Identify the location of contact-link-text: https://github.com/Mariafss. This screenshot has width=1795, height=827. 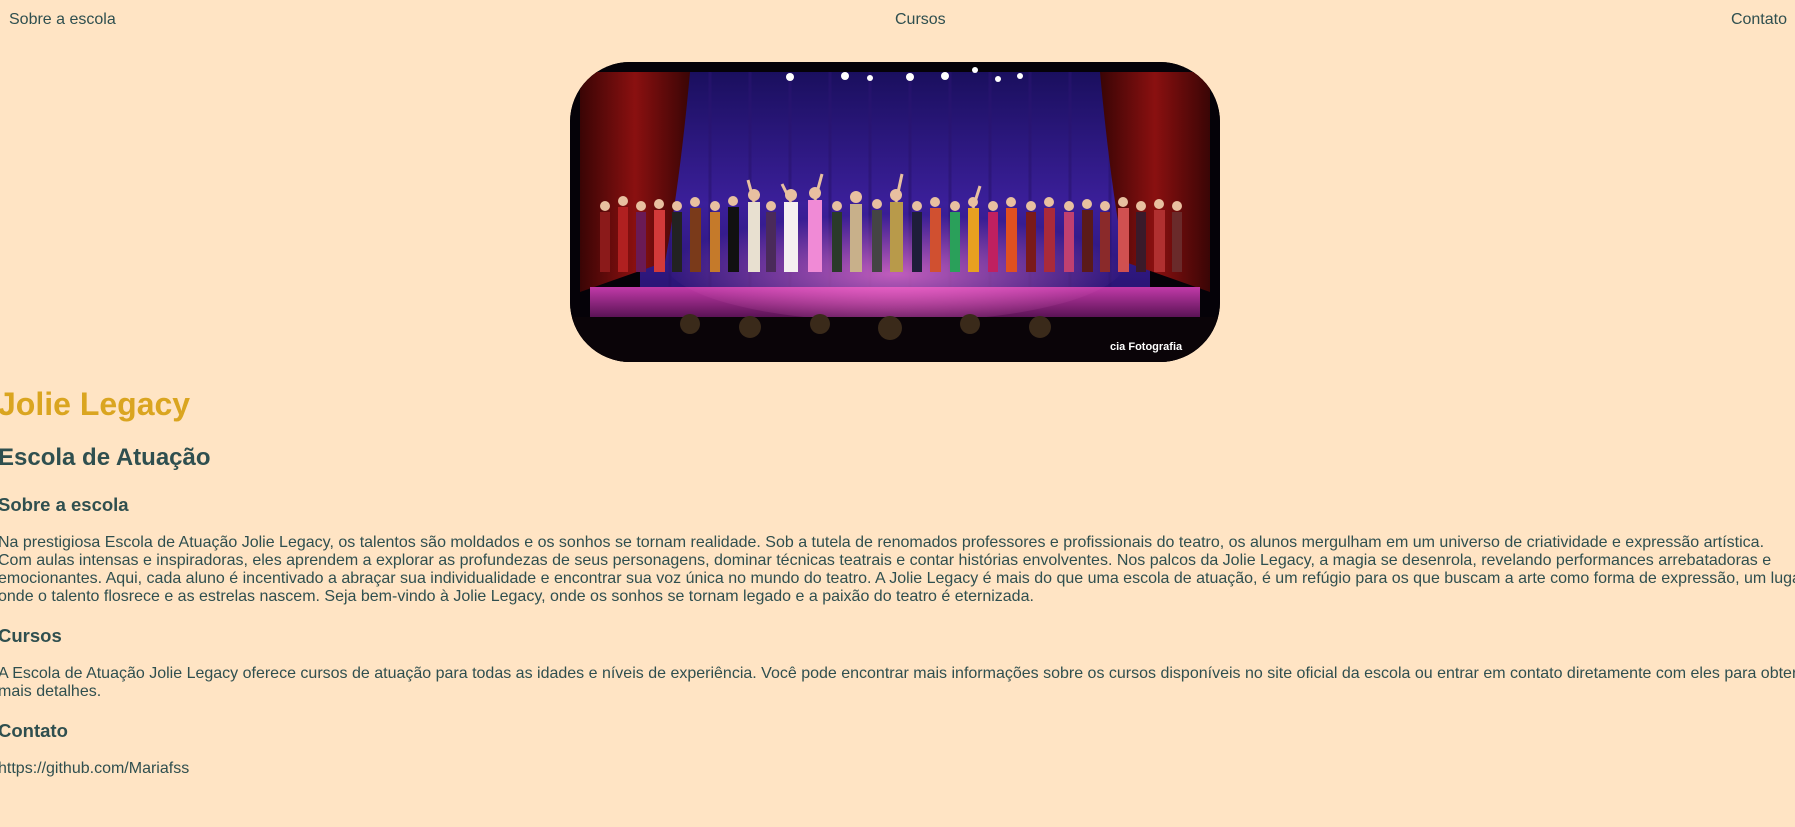
(95, 768).